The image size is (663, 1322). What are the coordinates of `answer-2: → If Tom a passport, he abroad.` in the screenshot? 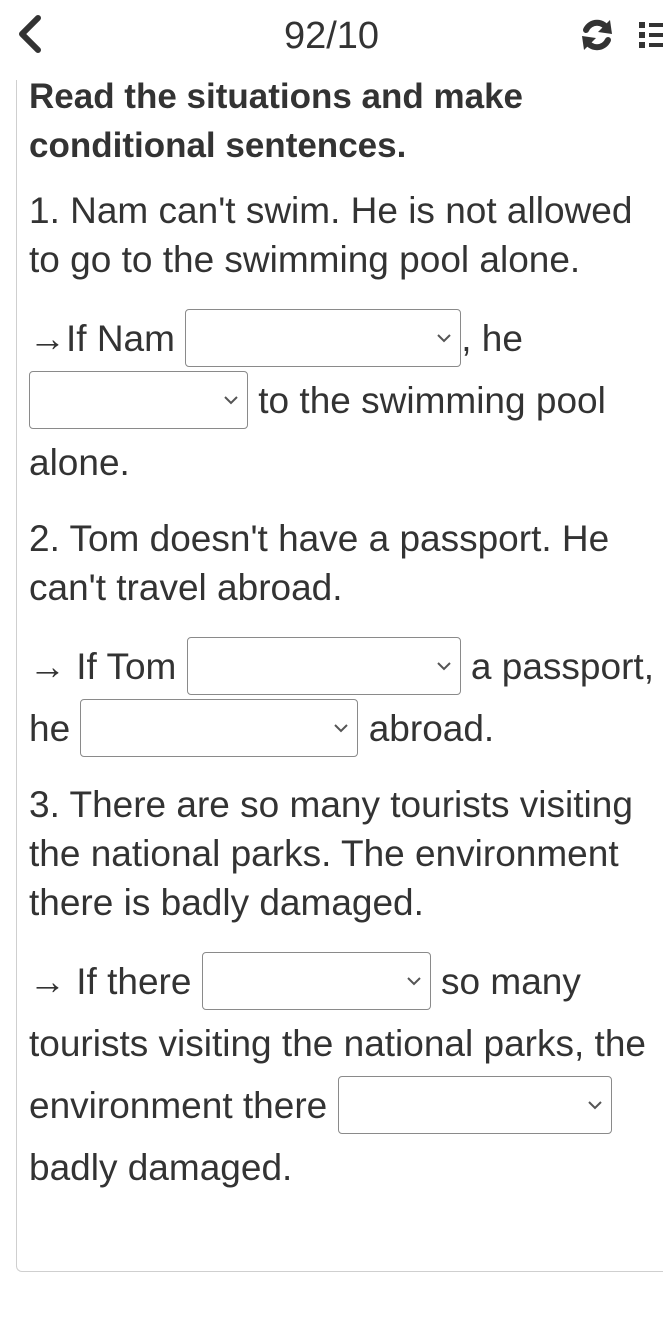 It's located at (344, 698).